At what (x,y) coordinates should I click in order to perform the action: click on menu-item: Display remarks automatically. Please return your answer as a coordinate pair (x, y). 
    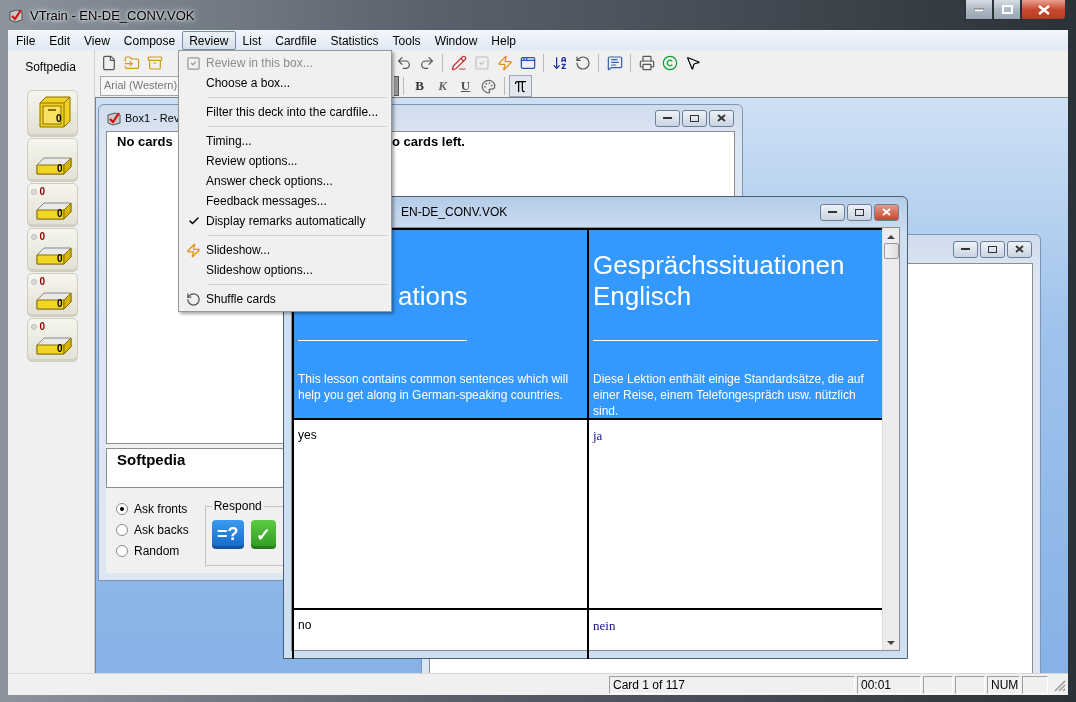
    Looking at the image, I should click on (285, 221).